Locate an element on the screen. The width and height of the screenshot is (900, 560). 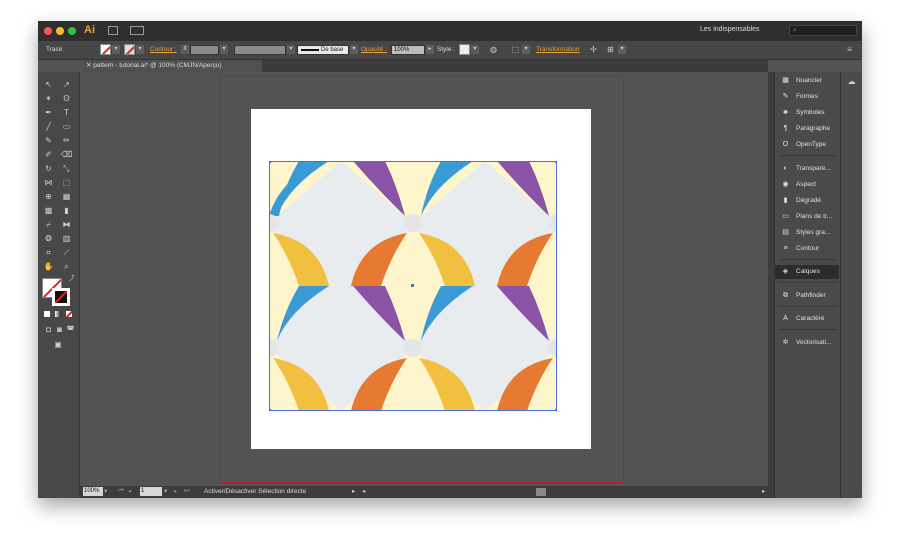
pencil-tool-icon: ✏ is located at coordinates (66, 140).